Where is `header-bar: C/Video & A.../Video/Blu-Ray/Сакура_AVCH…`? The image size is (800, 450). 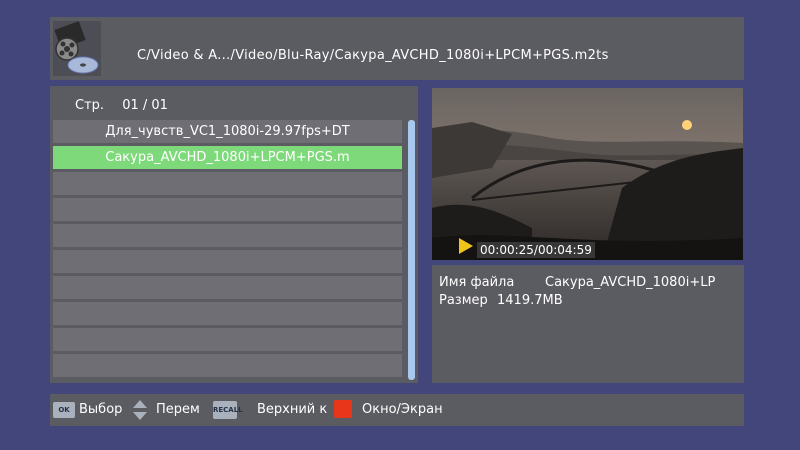 header-bar: C/Video & A.../Video/Blu-Ray/Сакура_AVCH… is located at coordinates (397, 48).